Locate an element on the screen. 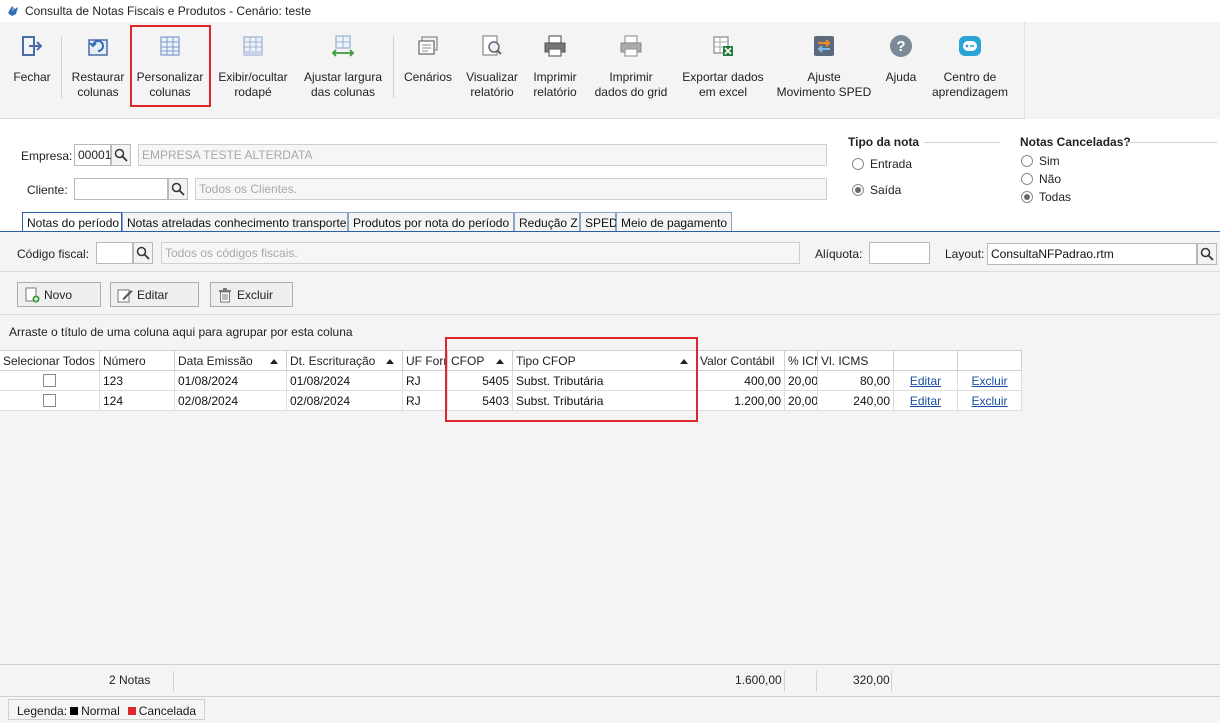 Image resolution: width=1220 pixels, height=723 pixels. learning-center-button: Centro de aprendizagem is located at coordinates (970, 68).